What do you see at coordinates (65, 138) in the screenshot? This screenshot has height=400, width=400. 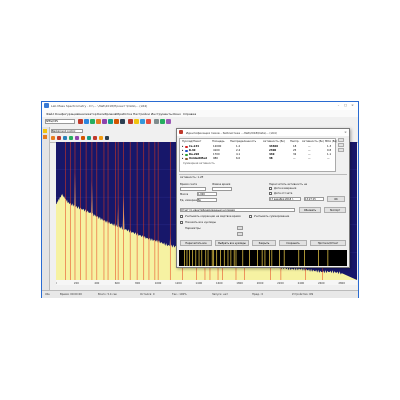 I see `cursor-icon` at bounding box center [65, 138].